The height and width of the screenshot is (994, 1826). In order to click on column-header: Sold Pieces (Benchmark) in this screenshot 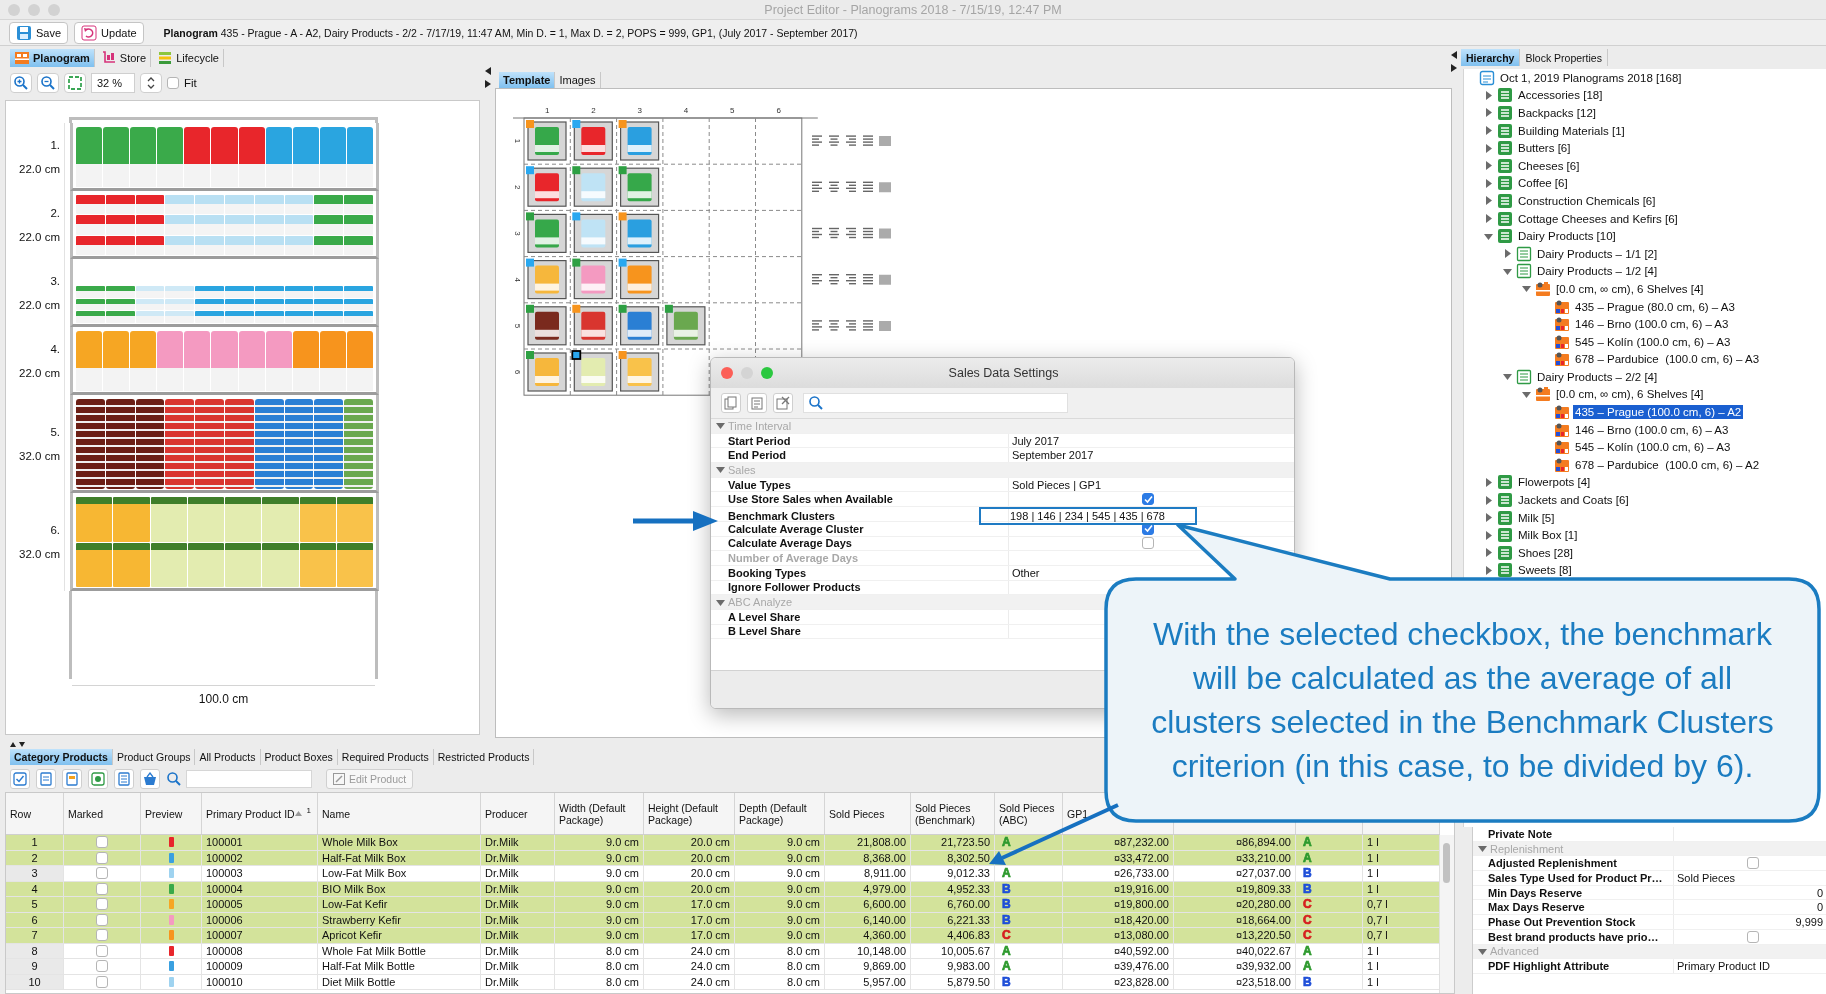, I will do `click(952, 813)`.